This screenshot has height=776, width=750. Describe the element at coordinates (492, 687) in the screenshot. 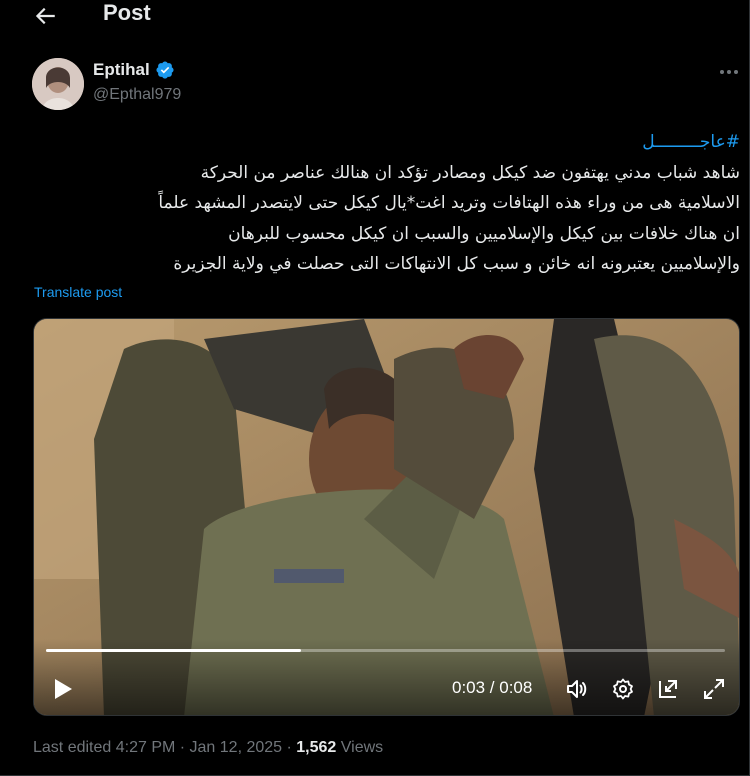

I see `video-time: 0:03 / 0:08` at that location.